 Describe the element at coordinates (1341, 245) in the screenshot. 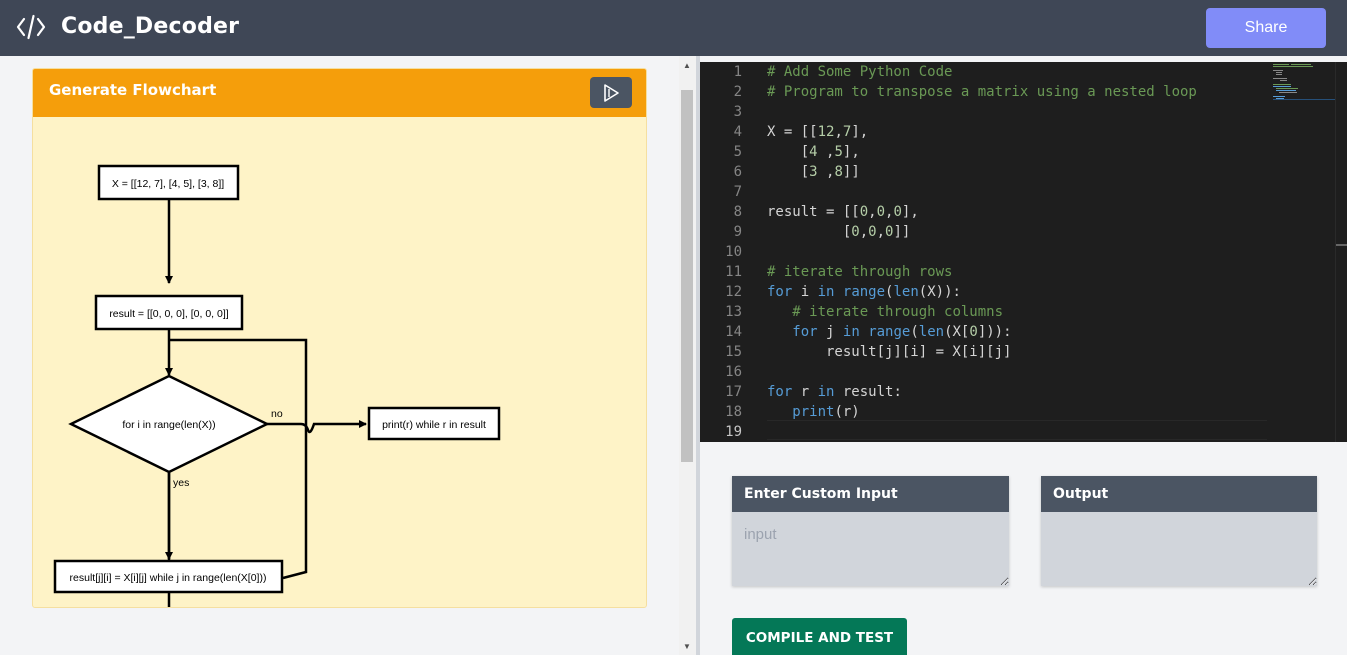

I see `editor-scroll-marker` at that location.